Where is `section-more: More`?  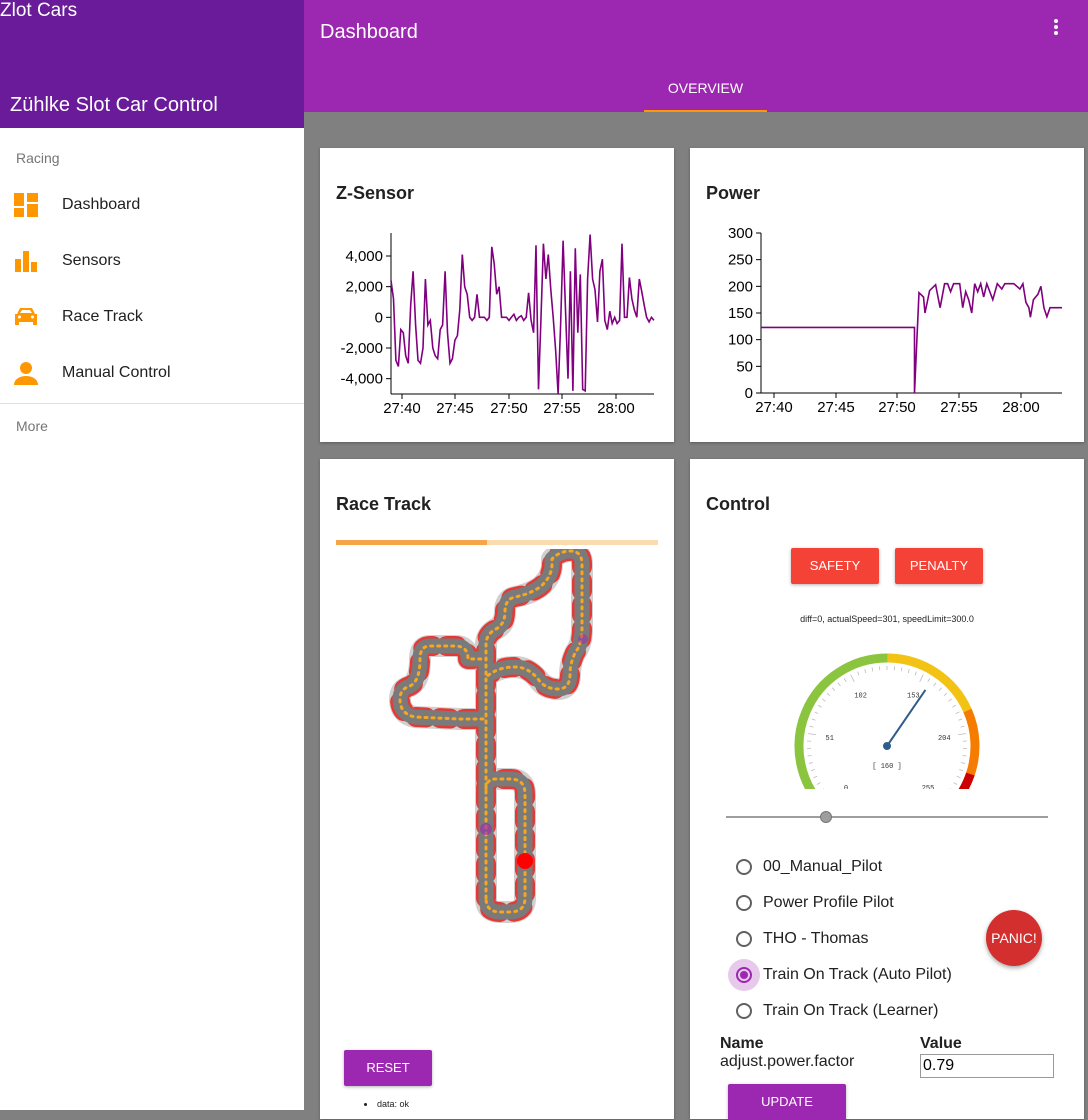
section-more: More is located at coordinates (152, 426).